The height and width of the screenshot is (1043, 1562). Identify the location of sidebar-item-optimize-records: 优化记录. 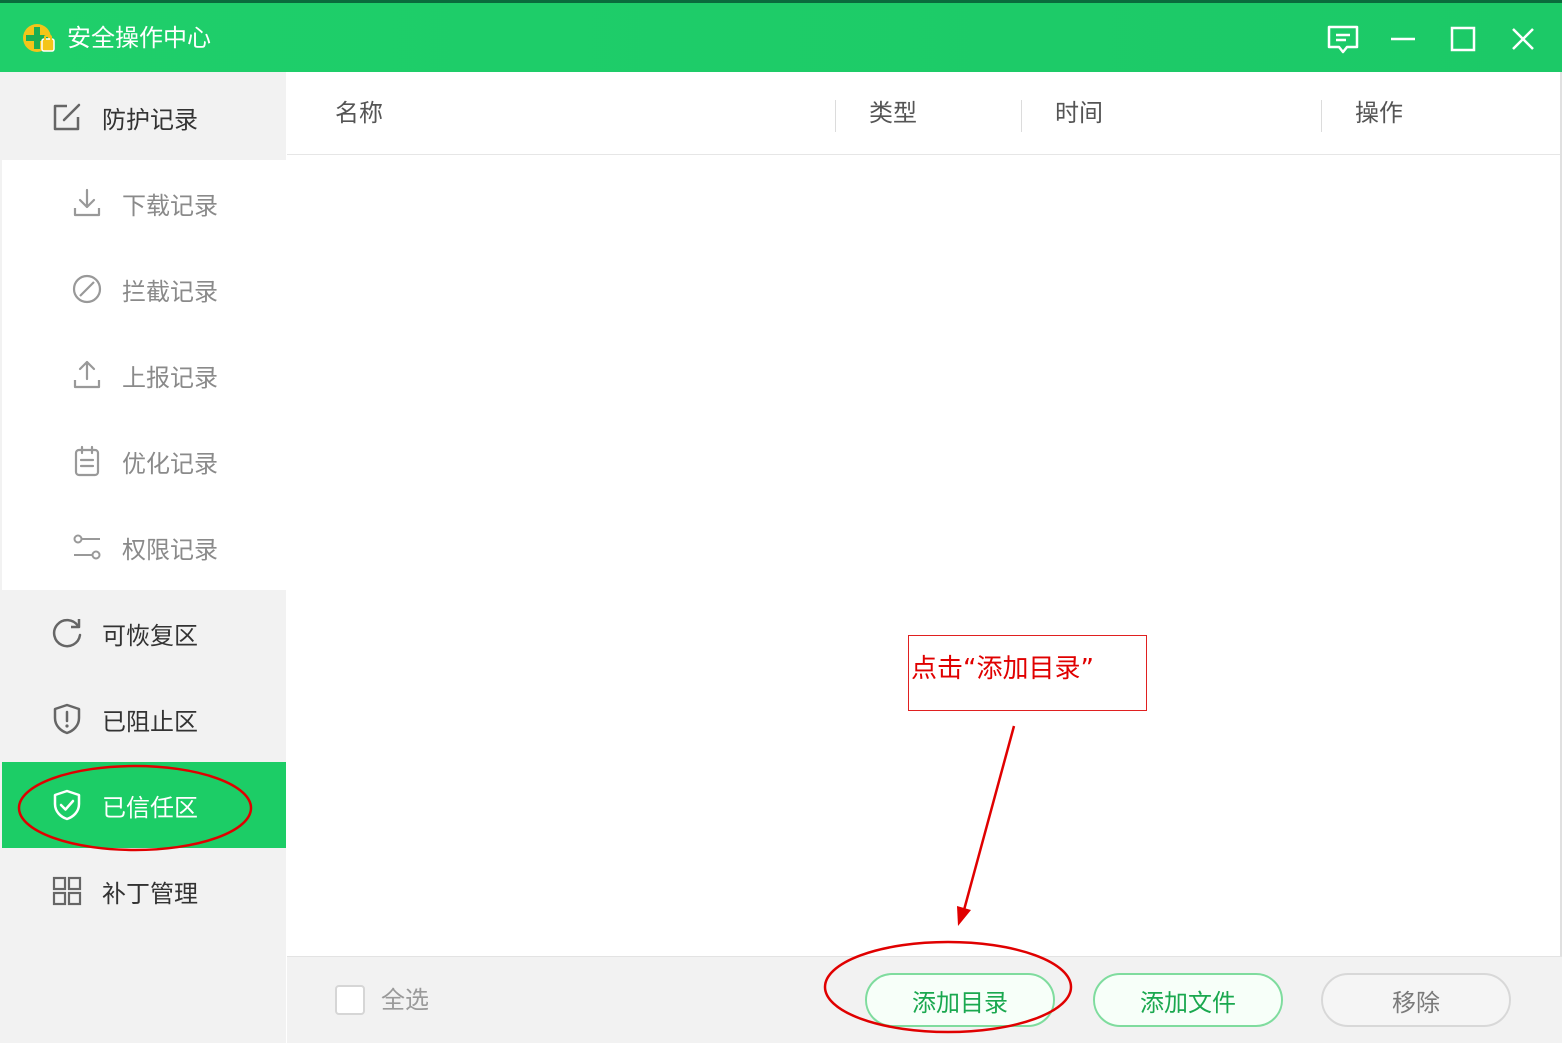
(144, 461).